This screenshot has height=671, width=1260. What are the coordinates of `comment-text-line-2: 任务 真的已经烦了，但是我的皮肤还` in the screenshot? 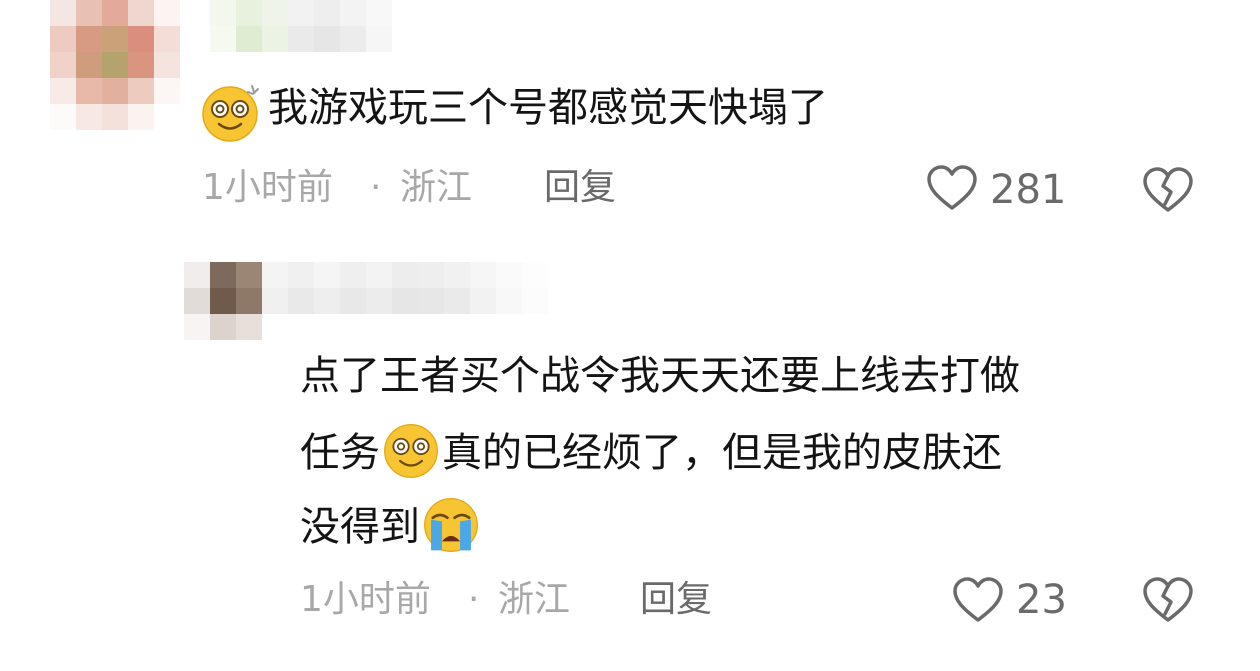 It's located at (651, 451).